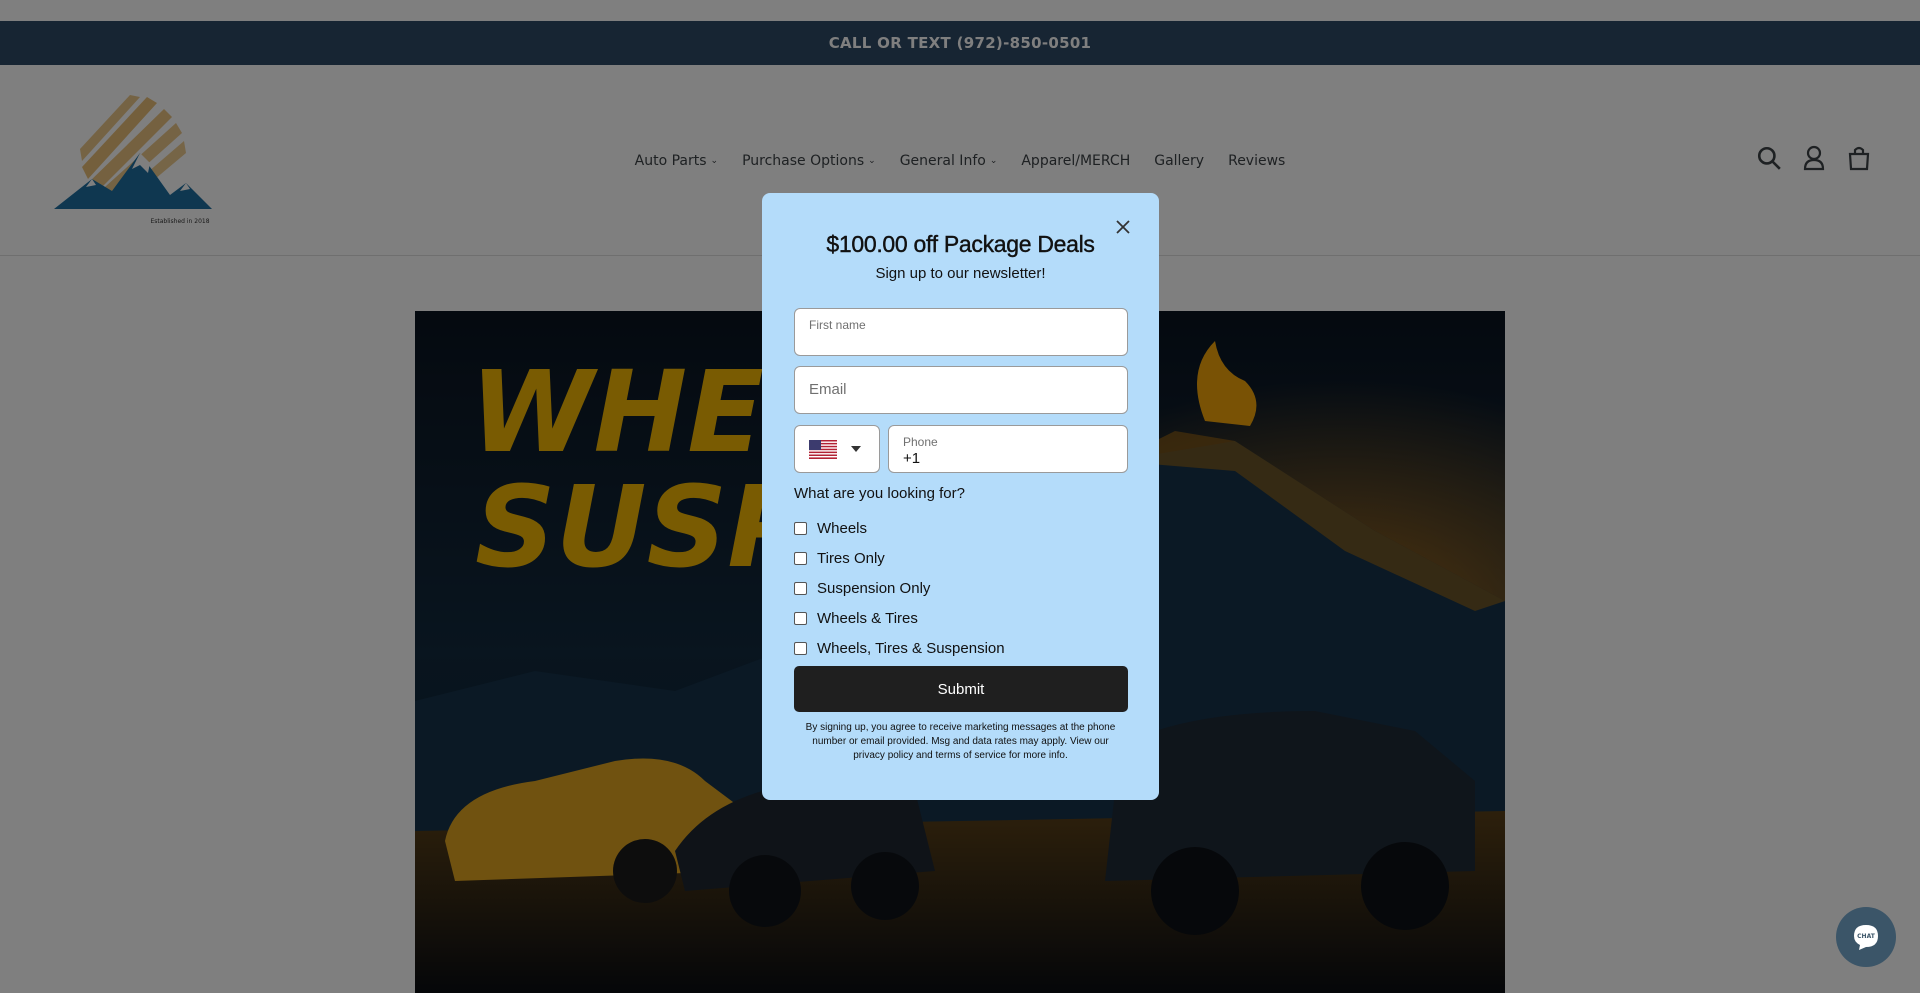  Describe the element at coordinates (961, 332) in the screenshot. I see `first-name-field: First name` at that location.